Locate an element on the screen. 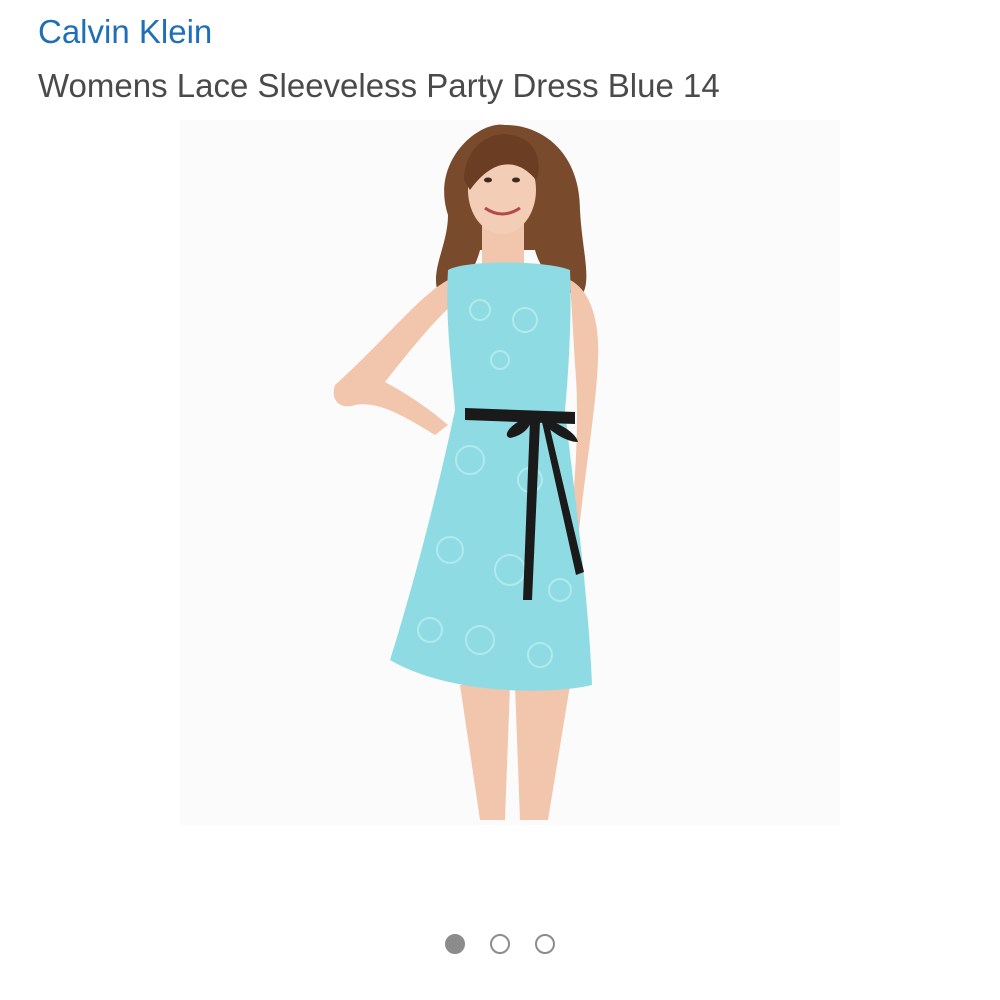 This screenshot has height=1000, width=1000. brand-link: Calvin Klein is located at coordinates (125, 32).